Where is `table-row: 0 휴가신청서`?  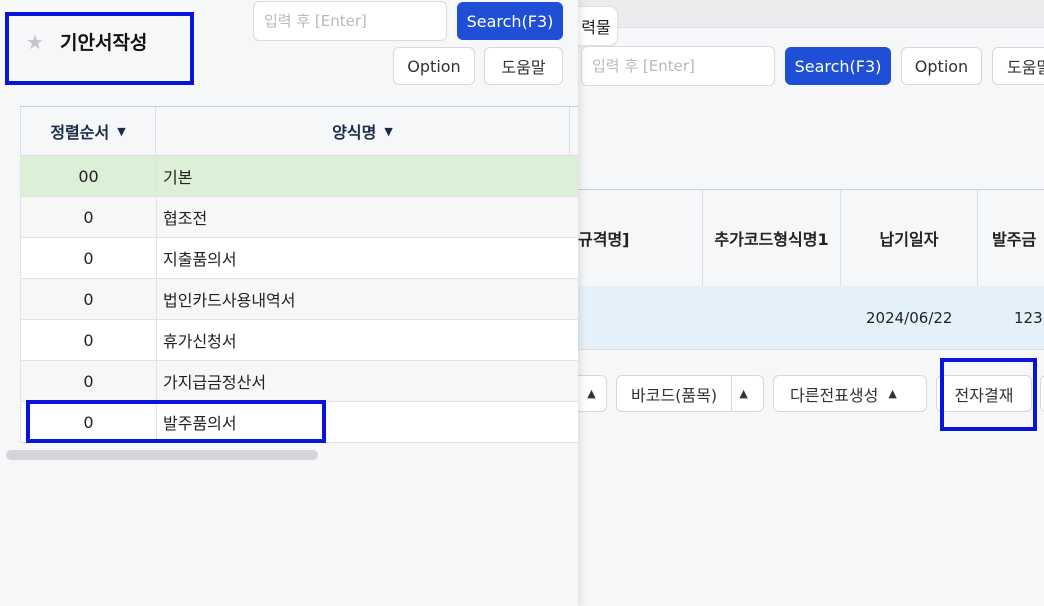
table-row: 0 휴가신청서 is located at coordinates (299, 340).